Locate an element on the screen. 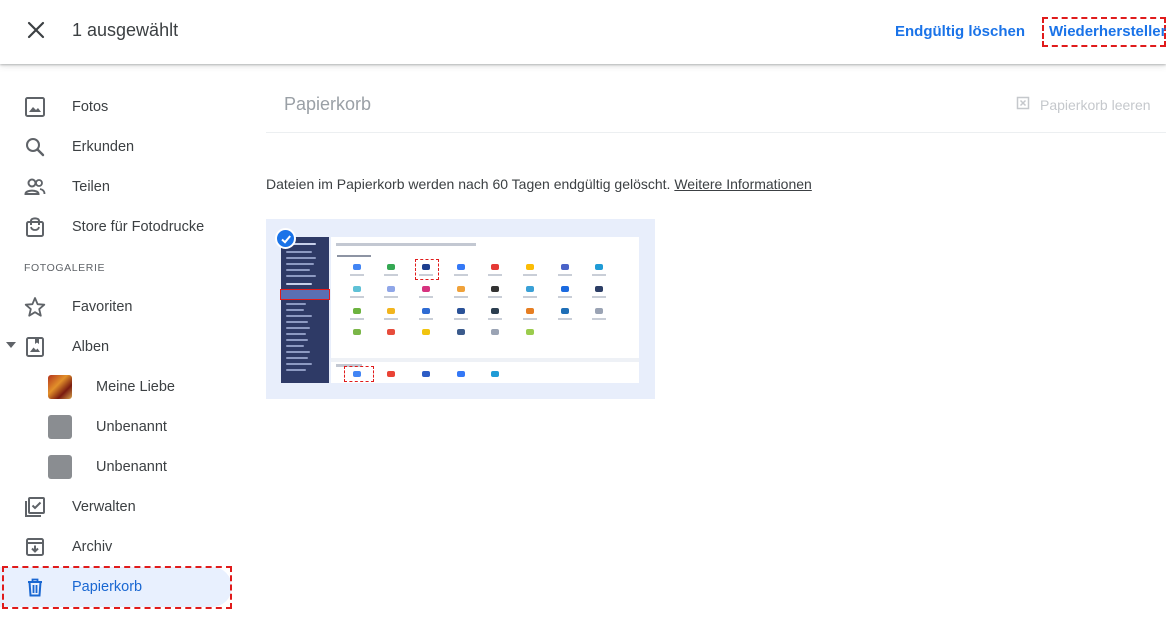  photo-icon is located at coordinates (35, 107).